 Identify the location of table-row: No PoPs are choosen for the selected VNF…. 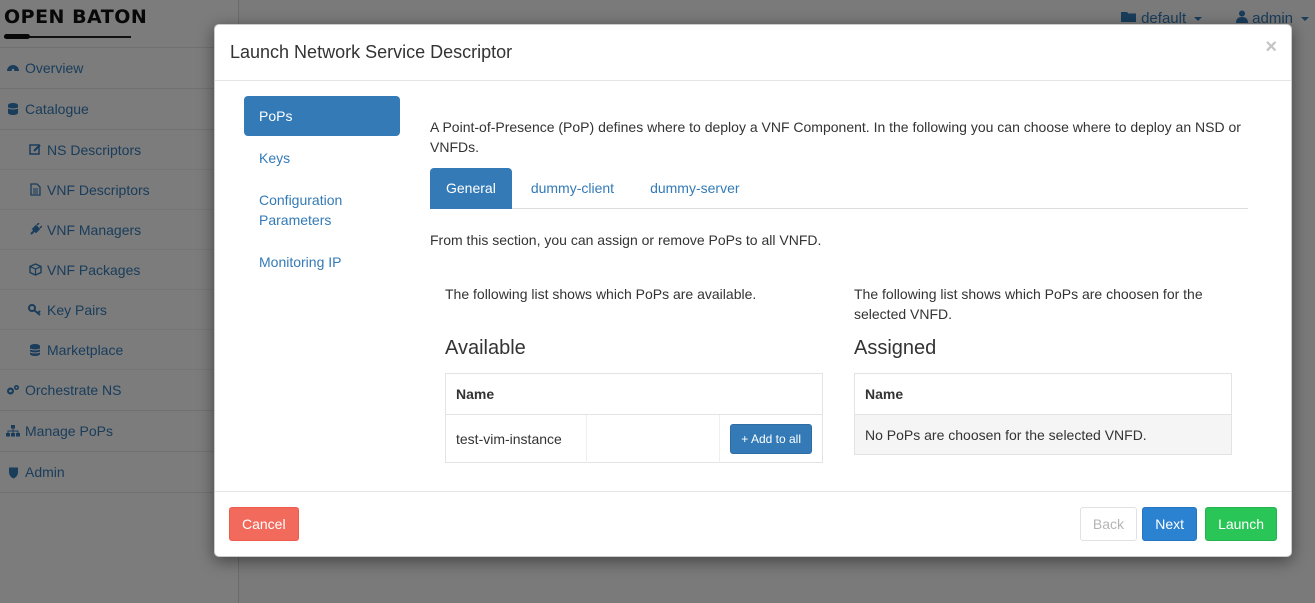
(1043, 434).